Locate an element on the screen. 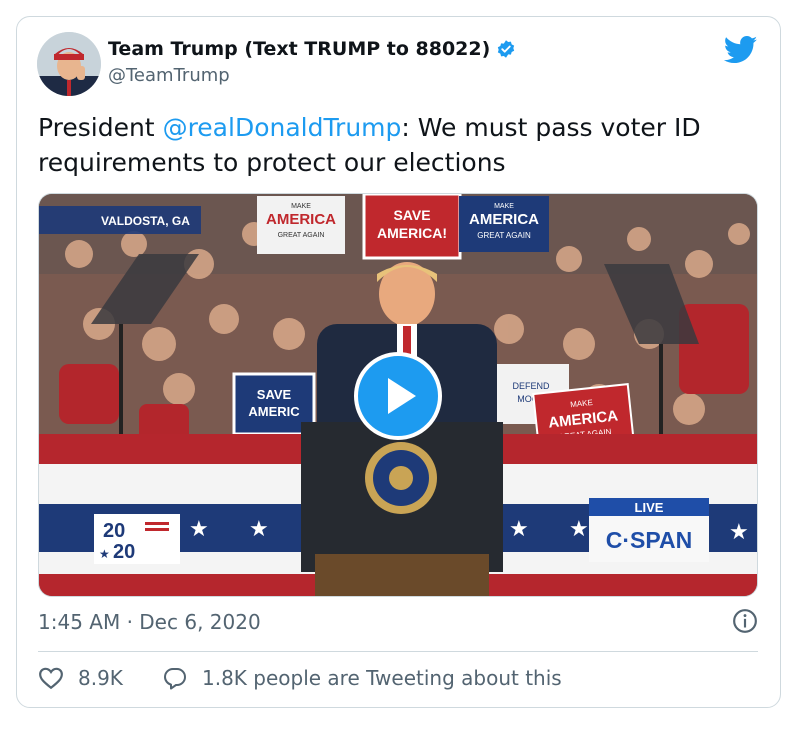  avatar is located at coordinates (69, 64).